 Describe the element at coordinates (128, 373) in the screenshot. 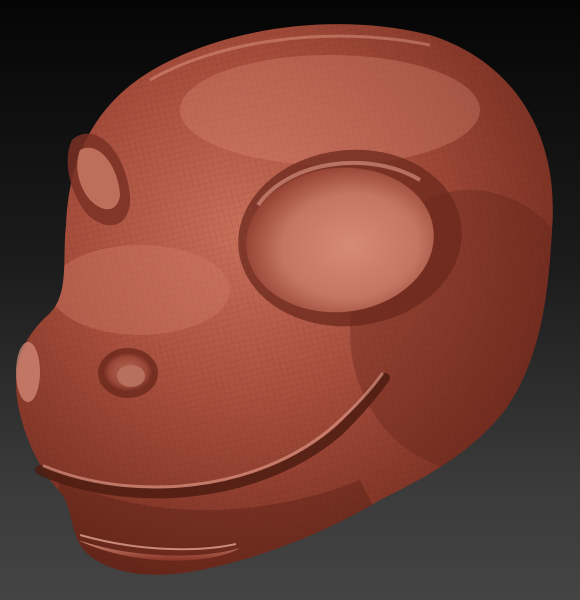

I see `nostril` at that location.